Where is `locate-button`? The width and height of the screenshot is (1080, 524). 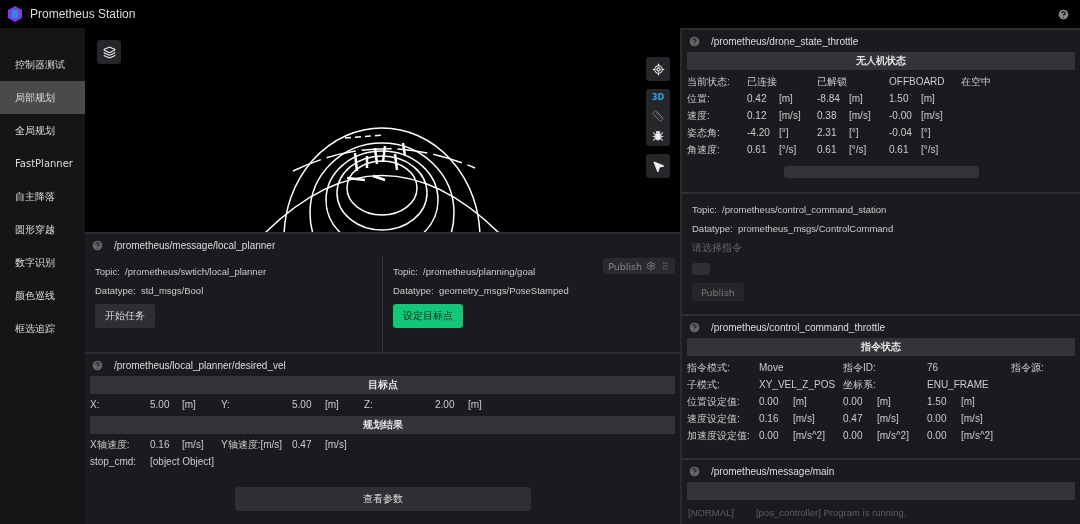 locate-button is located at coordinates (658, 69).